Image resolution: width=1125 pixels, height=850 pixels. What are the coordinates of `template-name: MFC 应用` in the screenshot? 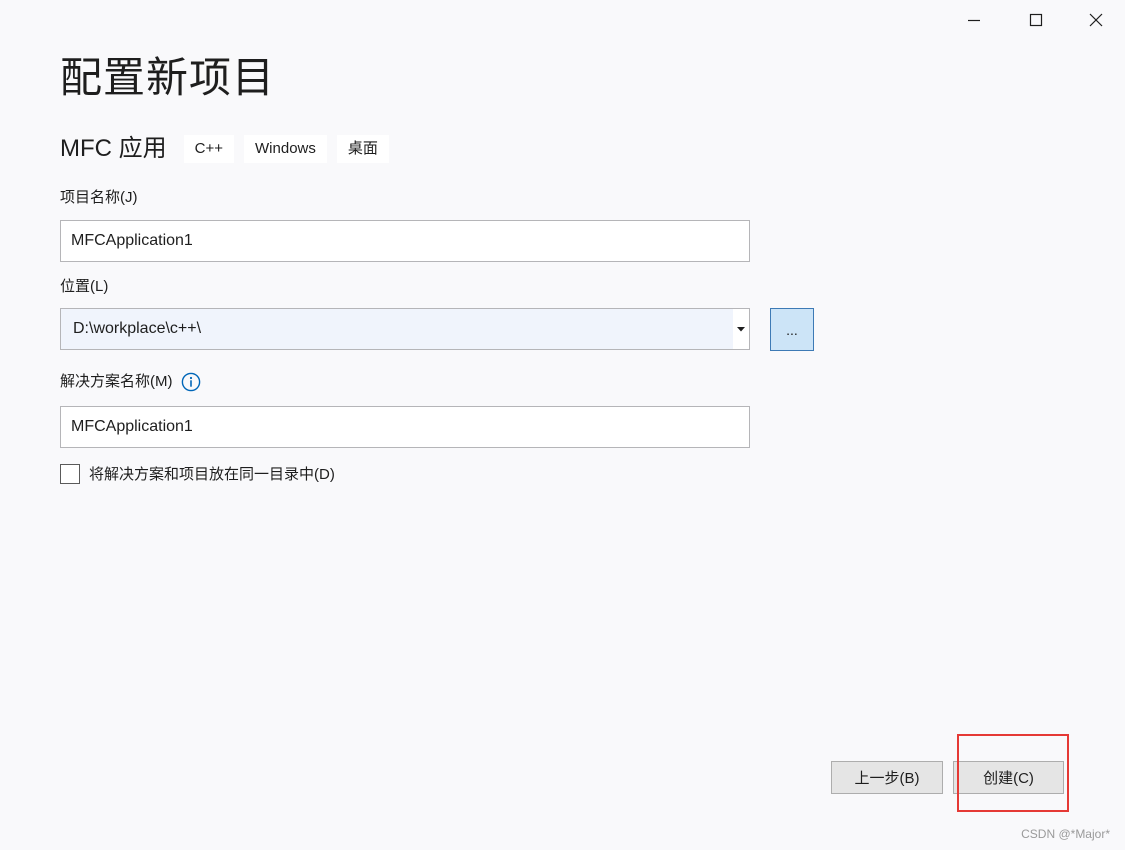 It's located at (113, 148).